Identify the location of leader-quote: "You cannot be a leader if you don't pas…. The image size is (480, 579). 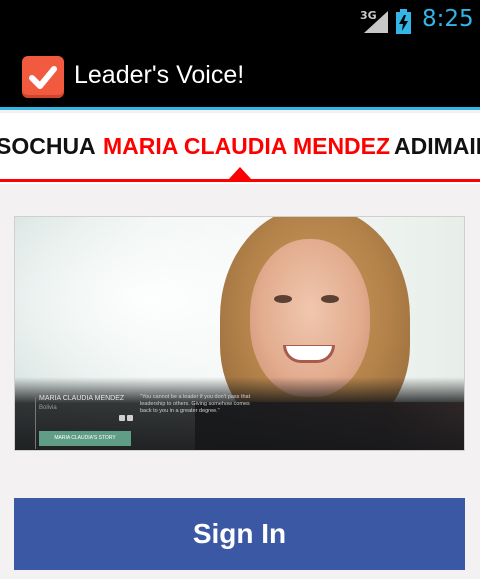
(195, 404).